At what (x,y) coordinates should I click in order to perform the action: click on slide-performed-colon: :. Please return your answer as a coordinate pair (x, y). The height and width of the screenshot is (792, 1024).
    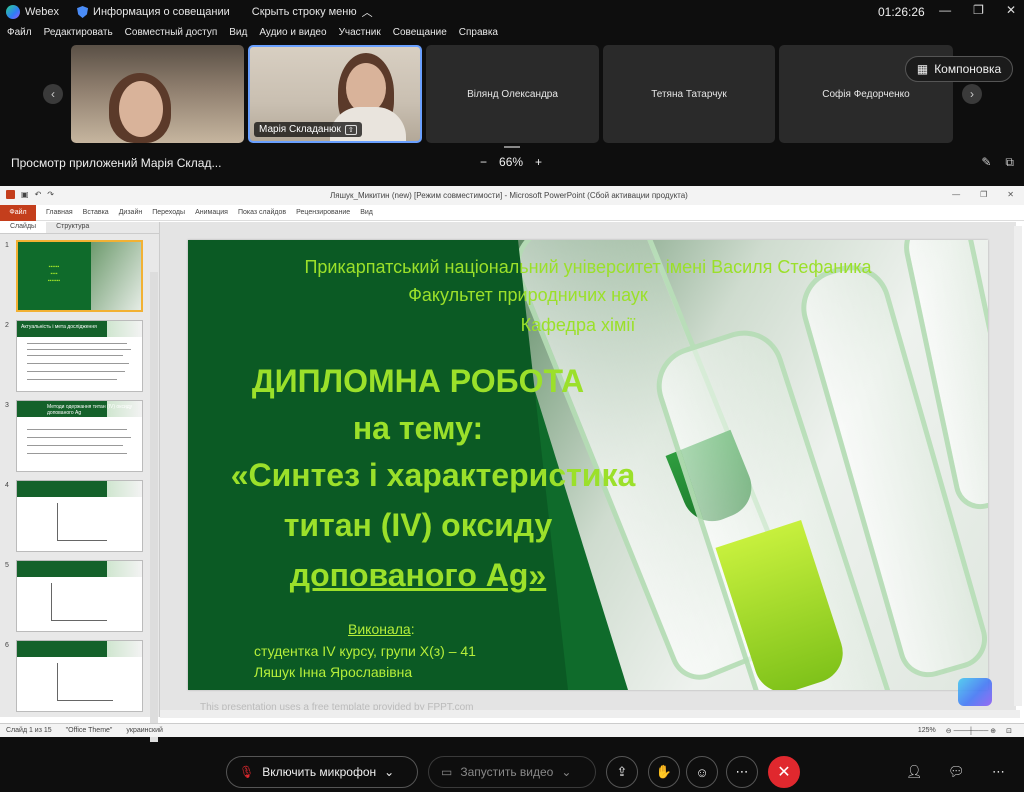
    Looking at the image, I should click on (412, 629).